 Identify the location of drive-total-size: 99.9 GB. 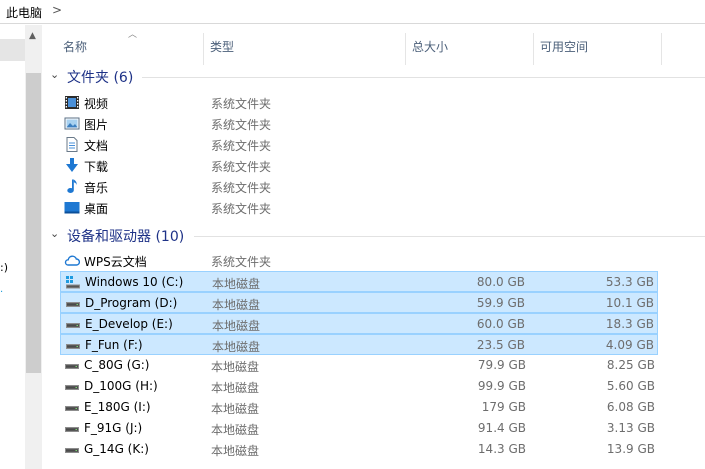
(501, 386).